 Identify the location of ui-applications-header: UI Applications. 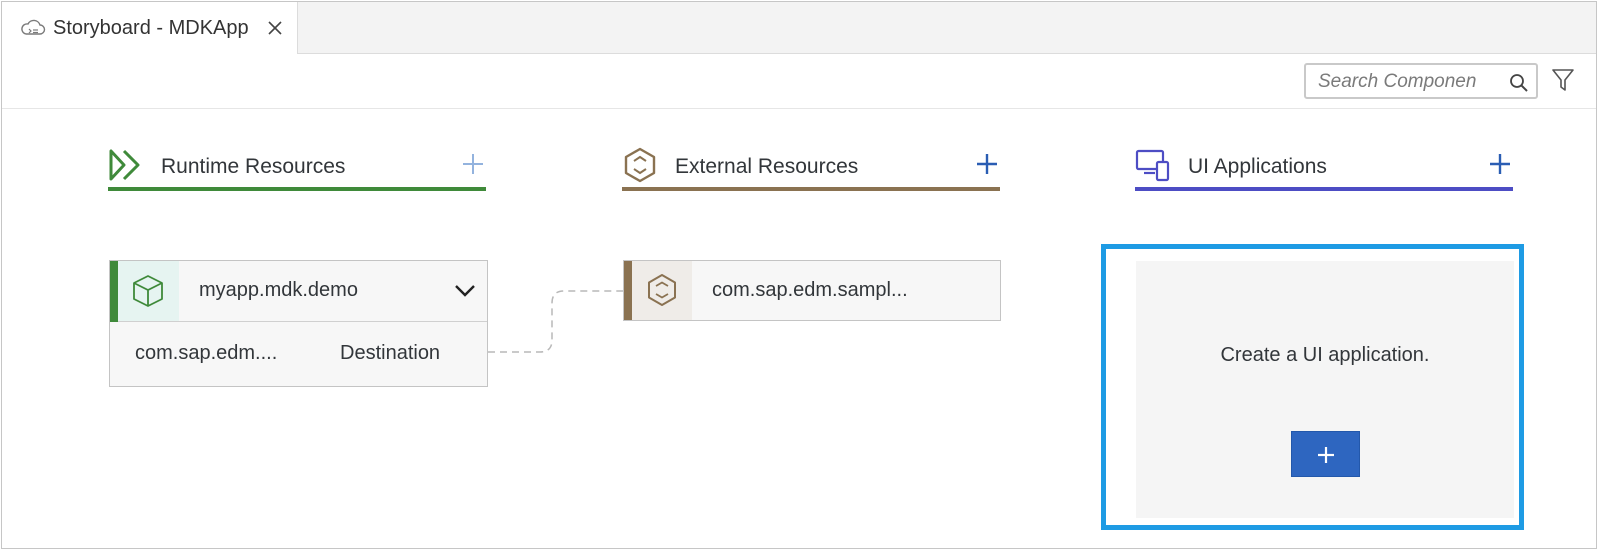
(1324, 170).